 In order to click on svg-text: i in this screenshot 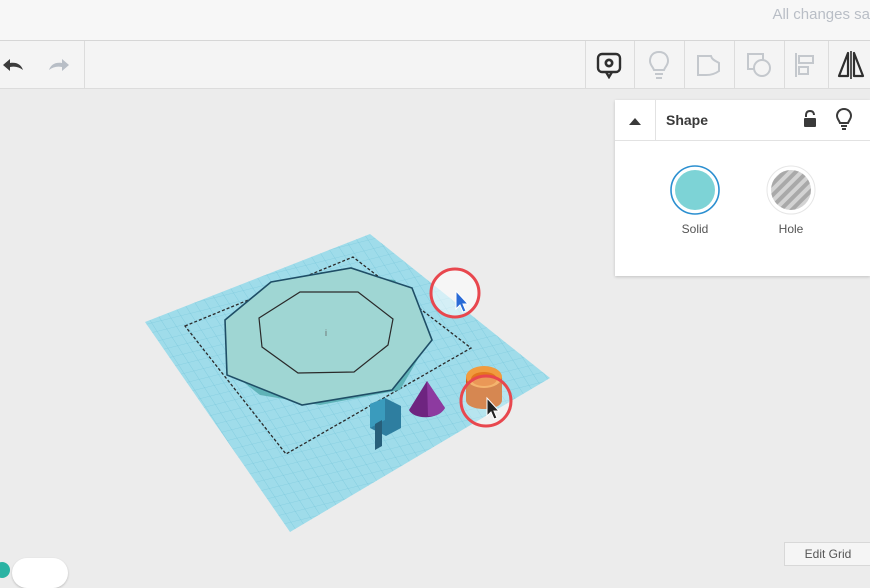, I will do `click(326, 333)`.